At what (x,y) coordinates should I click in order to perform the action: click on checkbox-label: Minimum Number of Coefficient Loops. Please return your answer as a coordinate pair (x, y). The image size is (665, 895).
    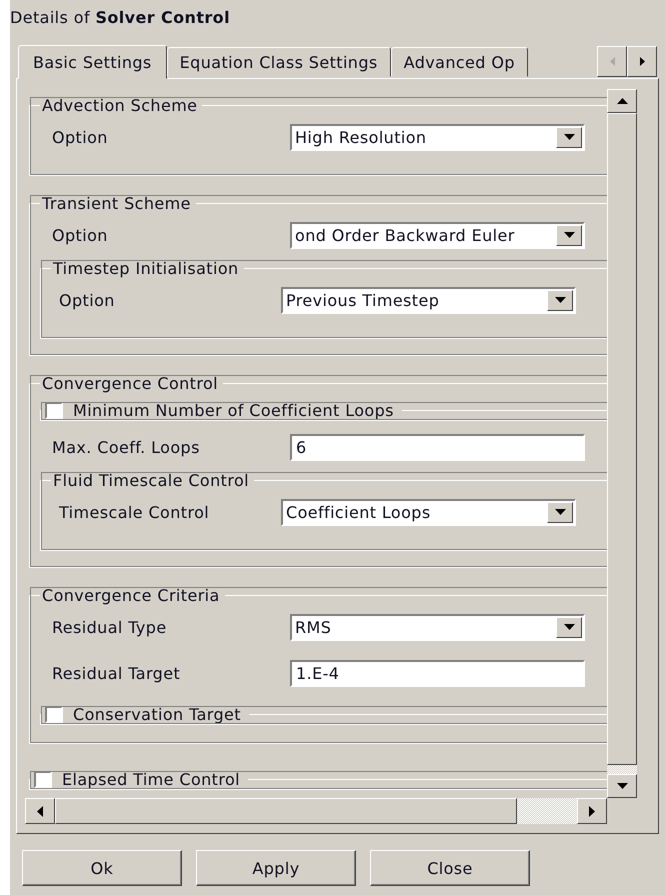
    Looking at the image, I should click on (233, 410).